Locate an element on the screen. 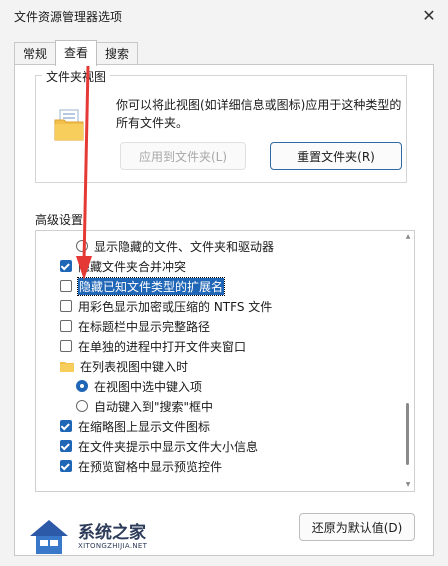 The width and height of the screenshot is (448, 566). close-icon: ✕ is located at coordinates (429, 15).